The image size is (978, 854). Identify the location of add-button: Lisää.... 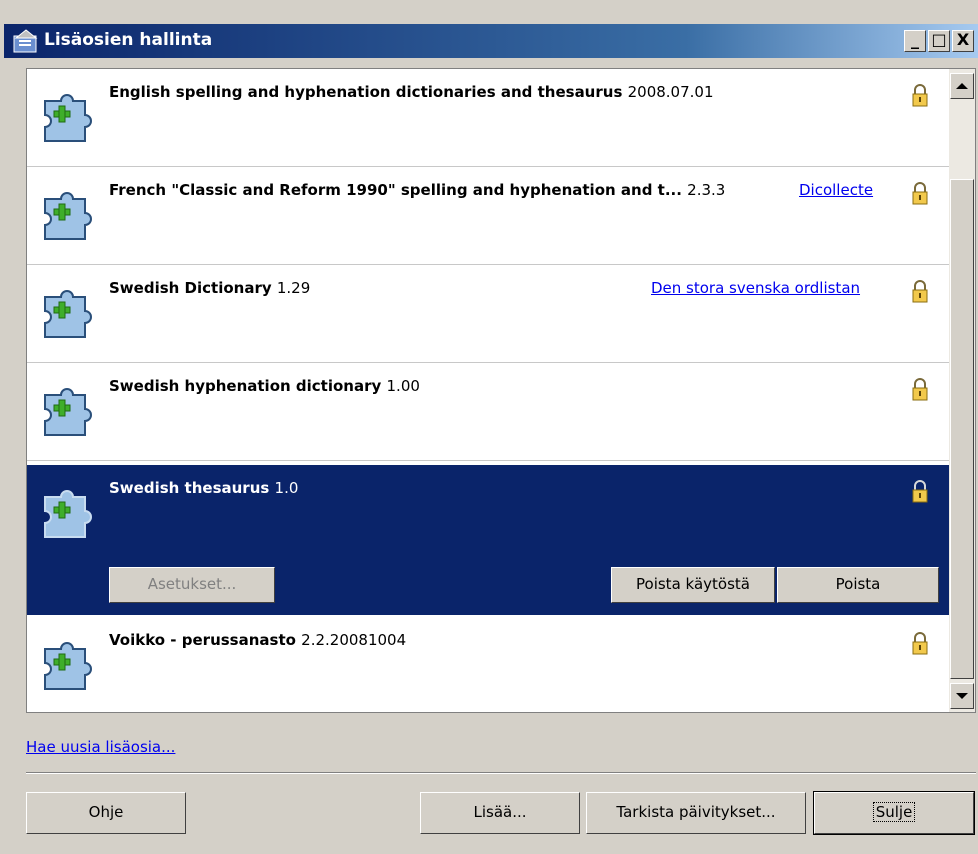
(500, 813).